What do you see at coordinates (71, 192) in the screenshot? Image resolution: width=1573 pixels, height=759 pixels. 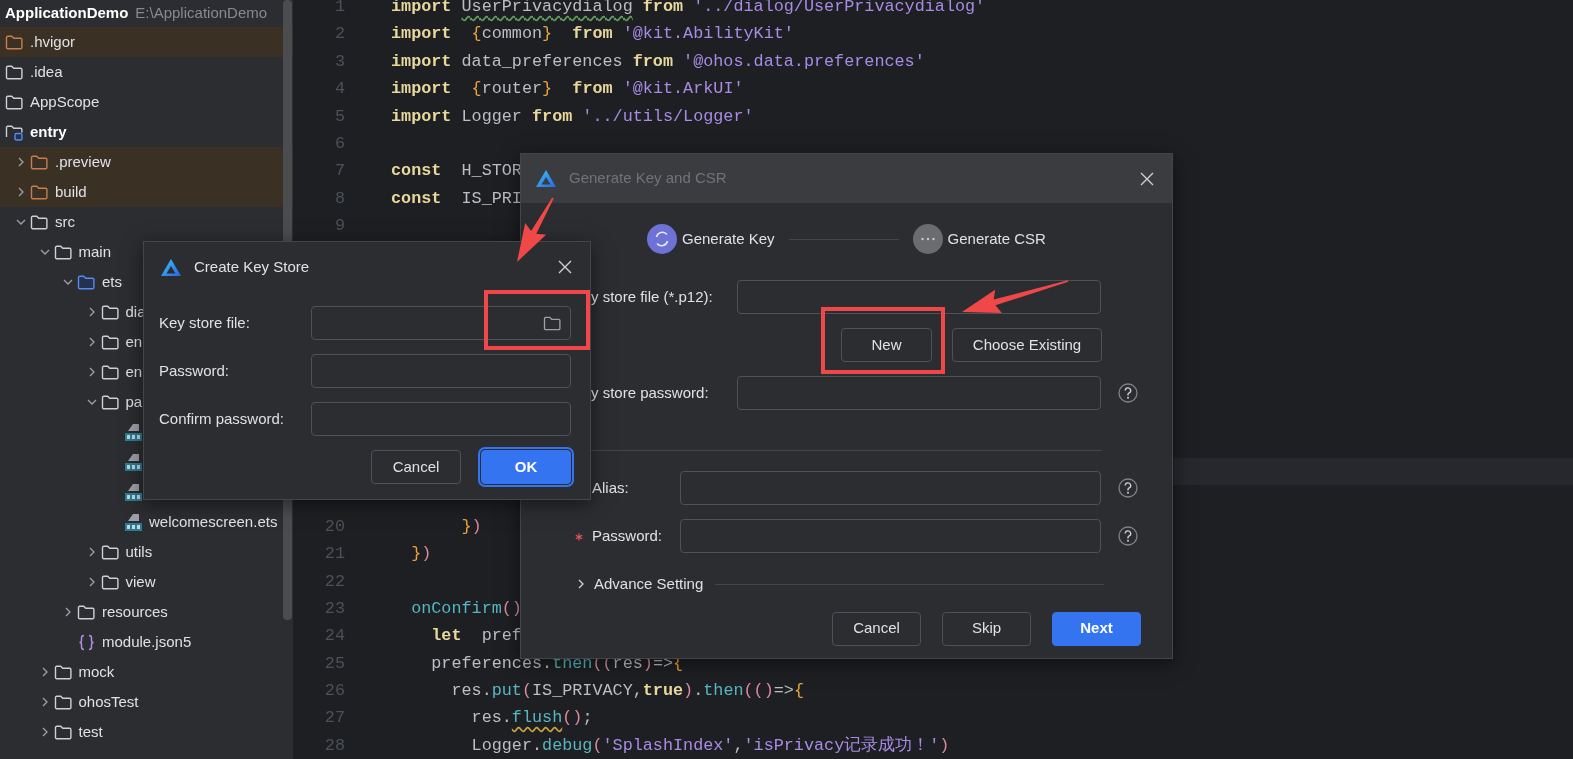 I see `tree-item: build` at bounding box center [71, 192].